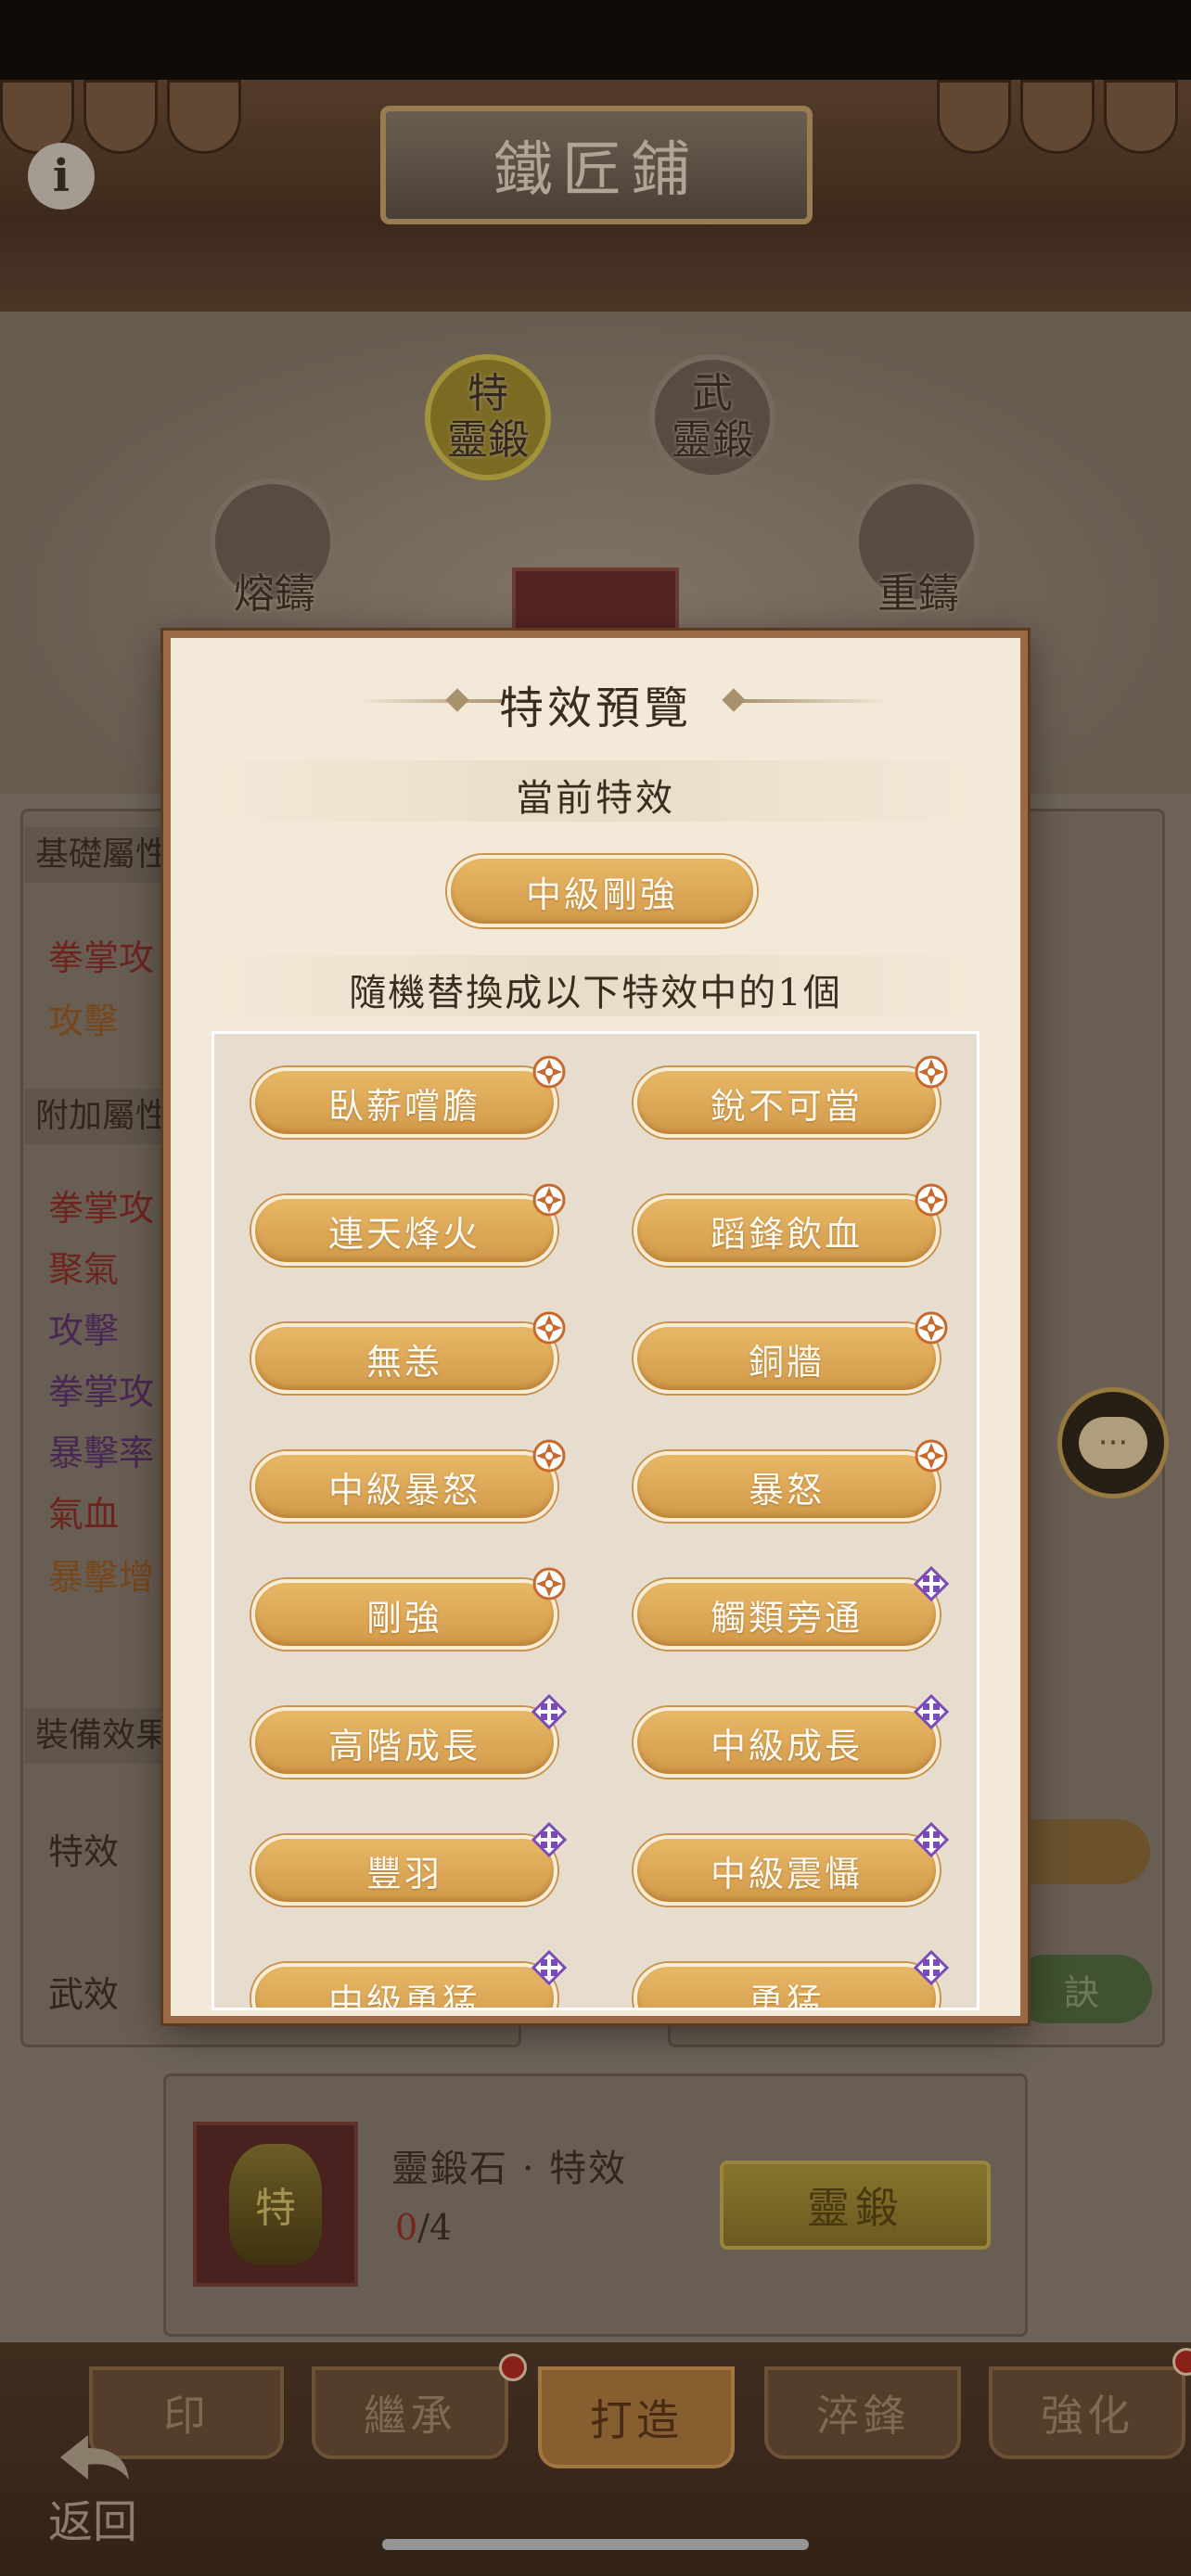 The width and height of the screenshot is (1191, 2576). I want to click on effect-pill-label: 無恙, so click(404, 1358).